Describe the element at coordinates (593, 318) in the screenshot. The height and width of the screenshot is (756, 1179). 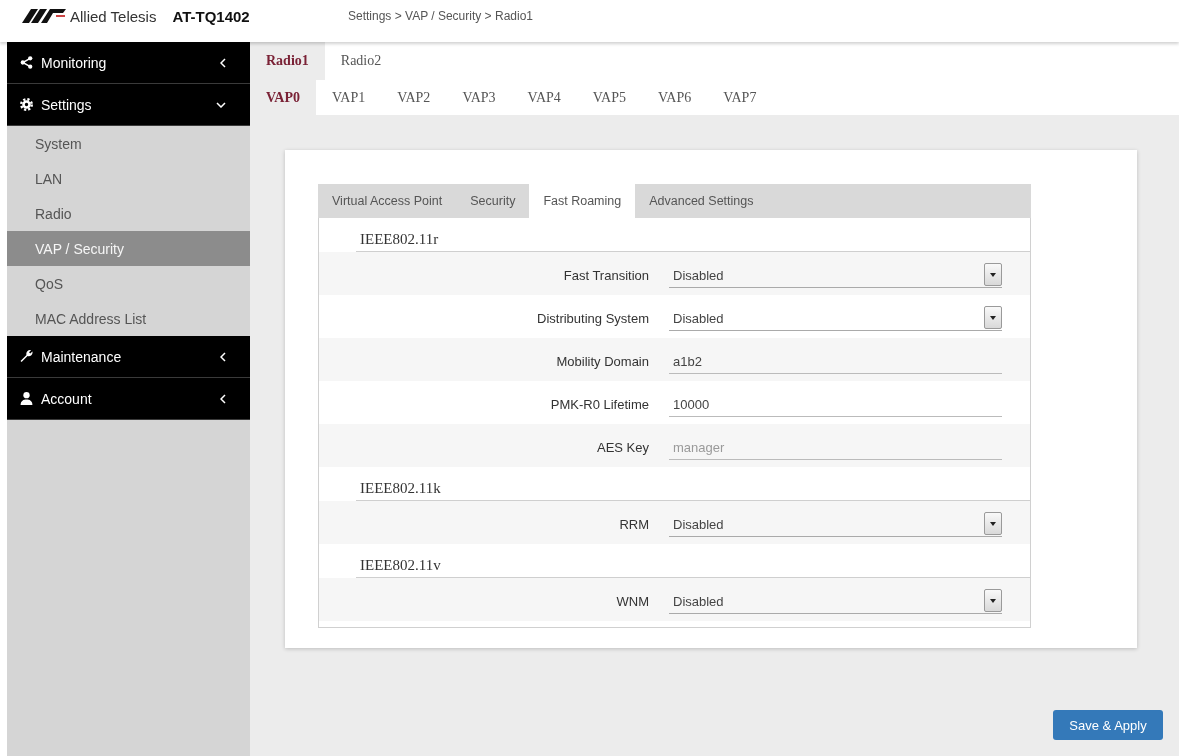
I see `field-label: Distributing System` at that location.